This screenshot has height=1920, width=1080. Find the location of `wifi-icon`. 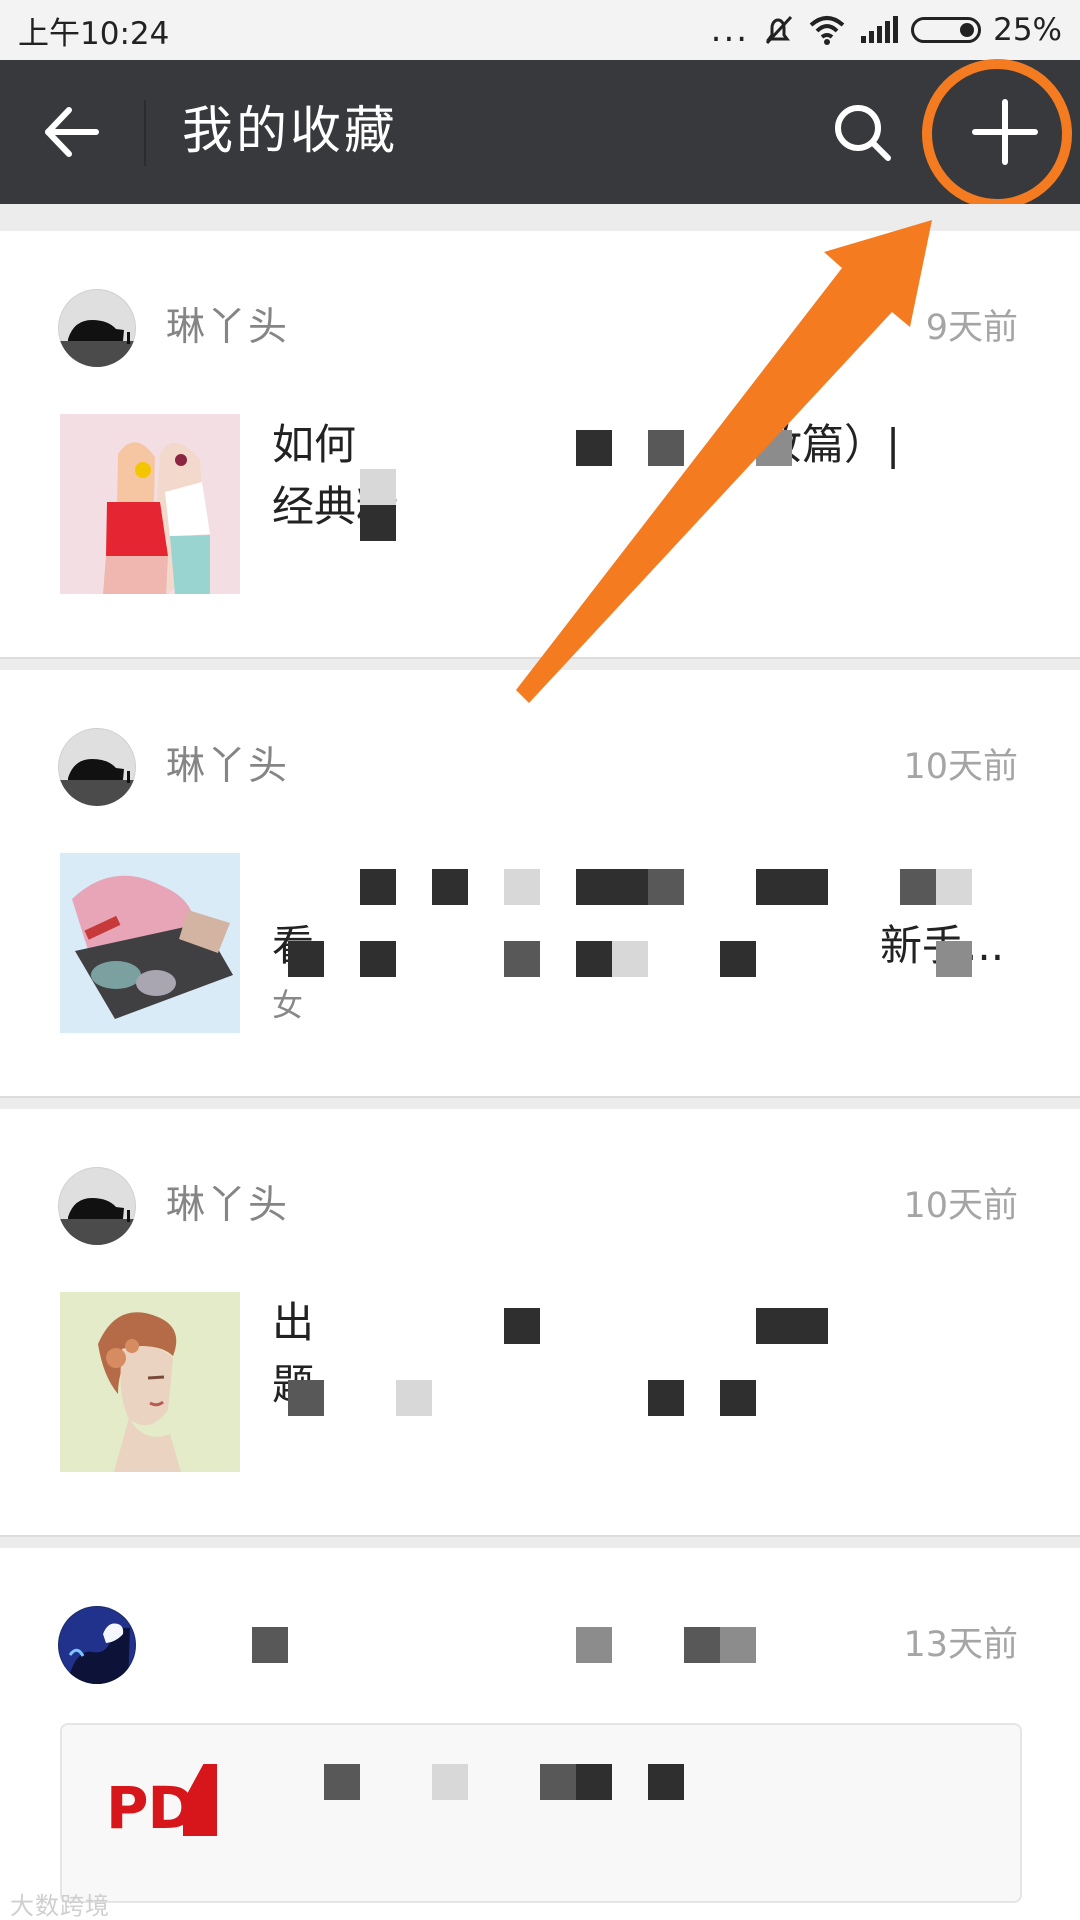

wifi-icon is located at coordinates (827, 30).